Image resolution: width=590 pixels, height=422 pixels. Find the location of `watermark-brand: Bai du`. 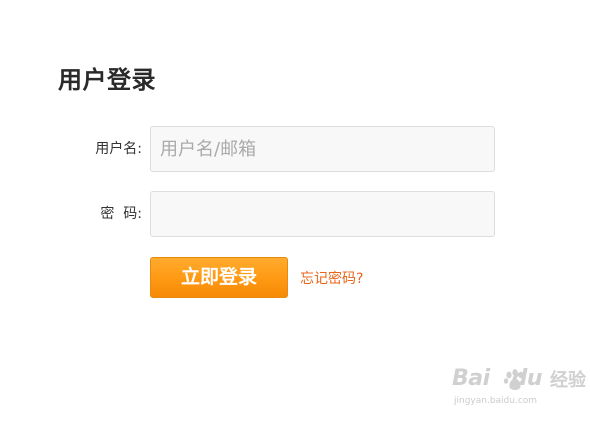

watermark-brand: Bai du is located at coordinates (497, 379).